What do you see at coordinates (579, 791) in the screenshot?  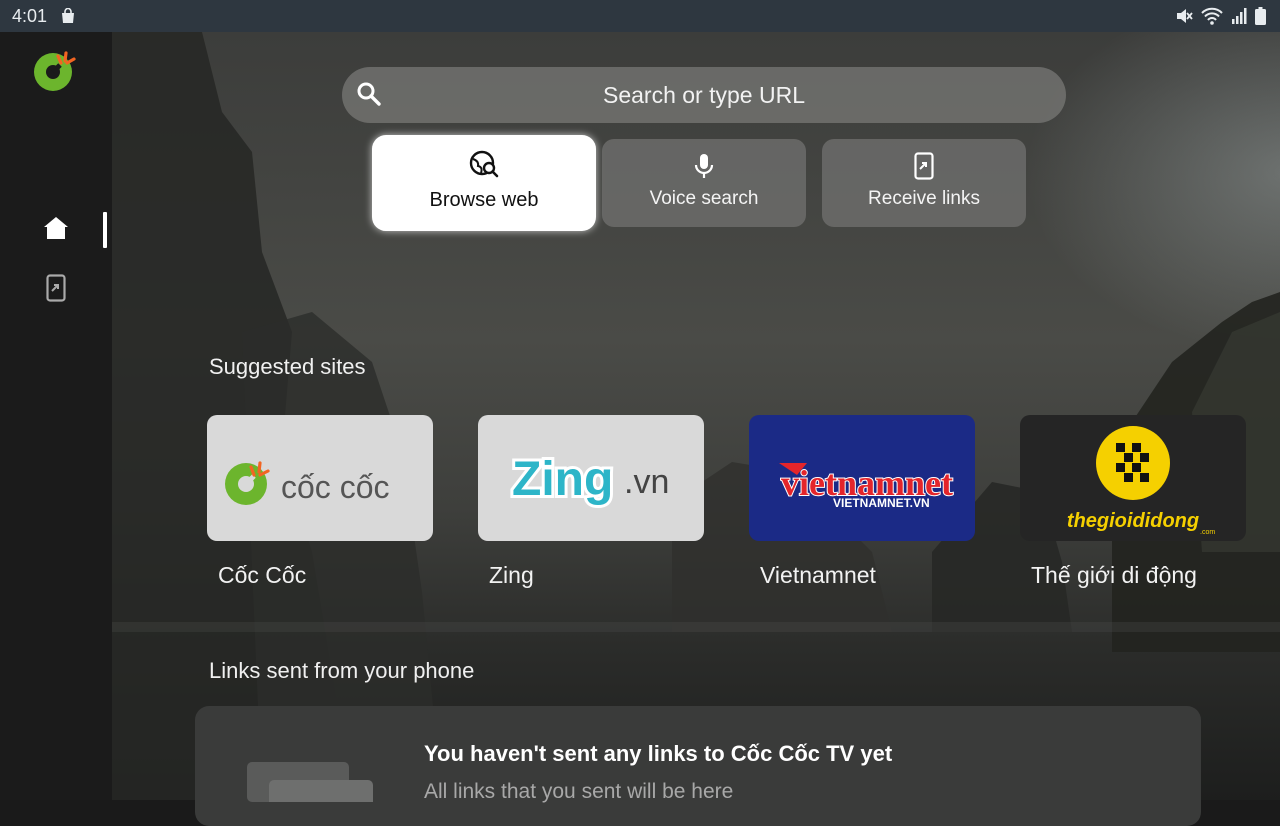 I see `links-empty-subtitle: All links that you sent will be here` at bounding box center [579, 791].